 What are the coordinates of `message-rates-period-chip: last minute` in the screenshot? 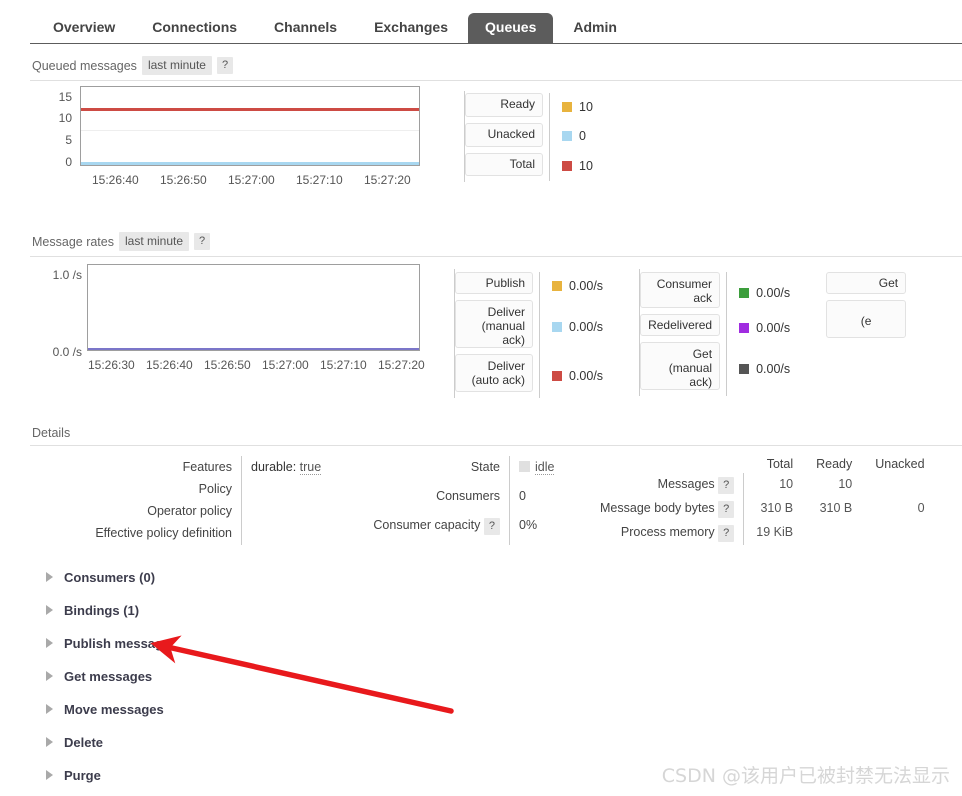 It's located at (154, 241).